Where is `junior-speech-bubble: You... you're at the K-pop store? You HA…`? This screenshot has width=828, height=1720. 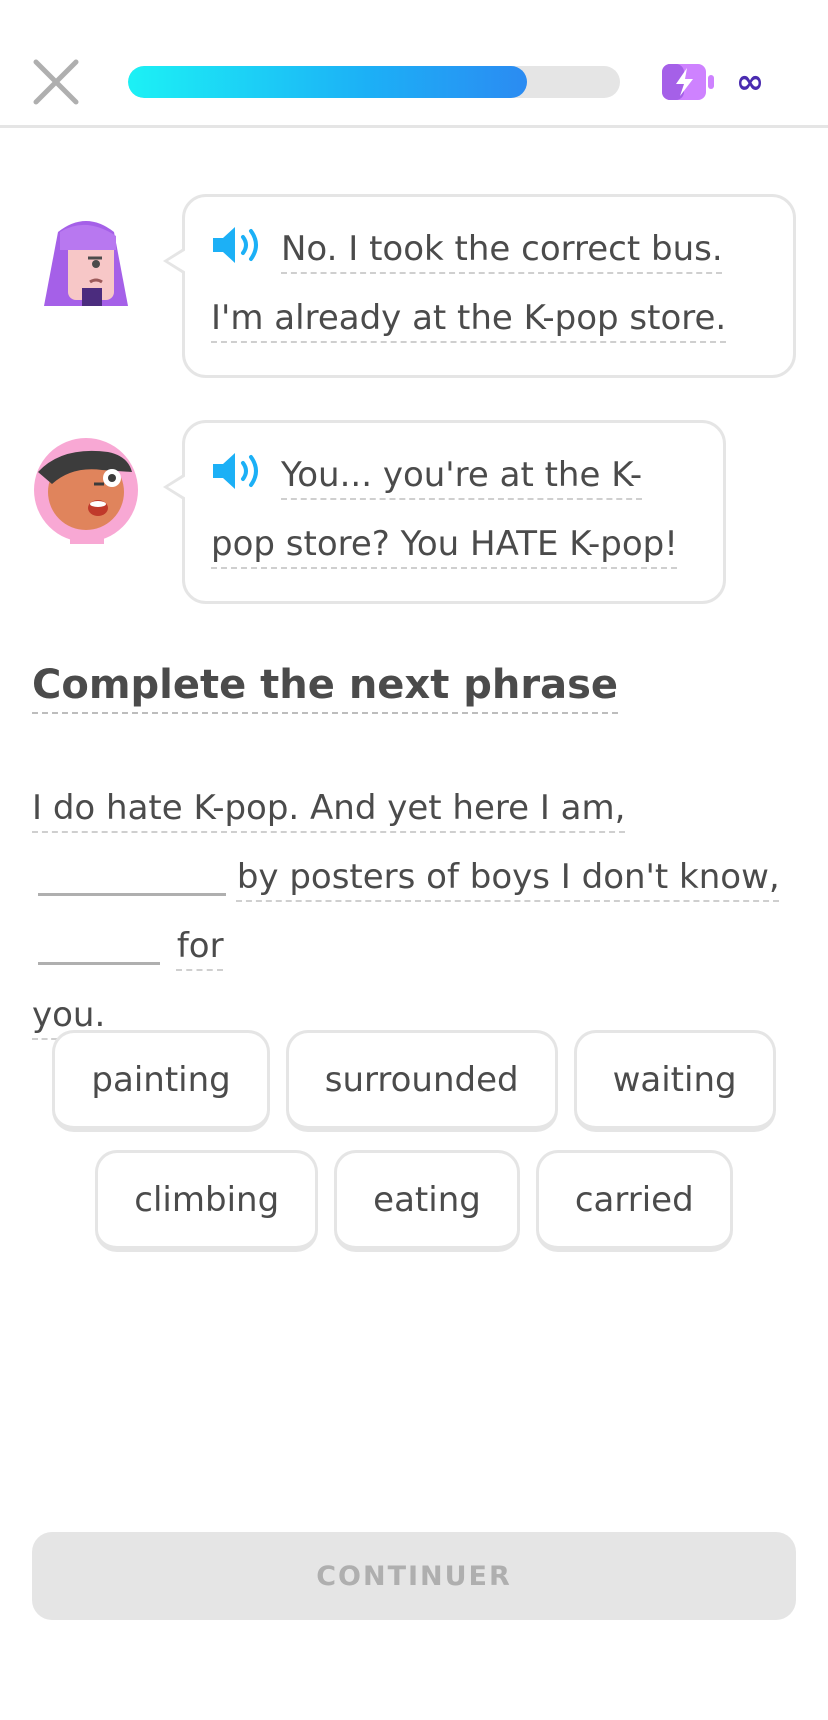
junior-speech-bubble: You... you're at the K-pop store? You HA… is located at coordinates (444, 512).